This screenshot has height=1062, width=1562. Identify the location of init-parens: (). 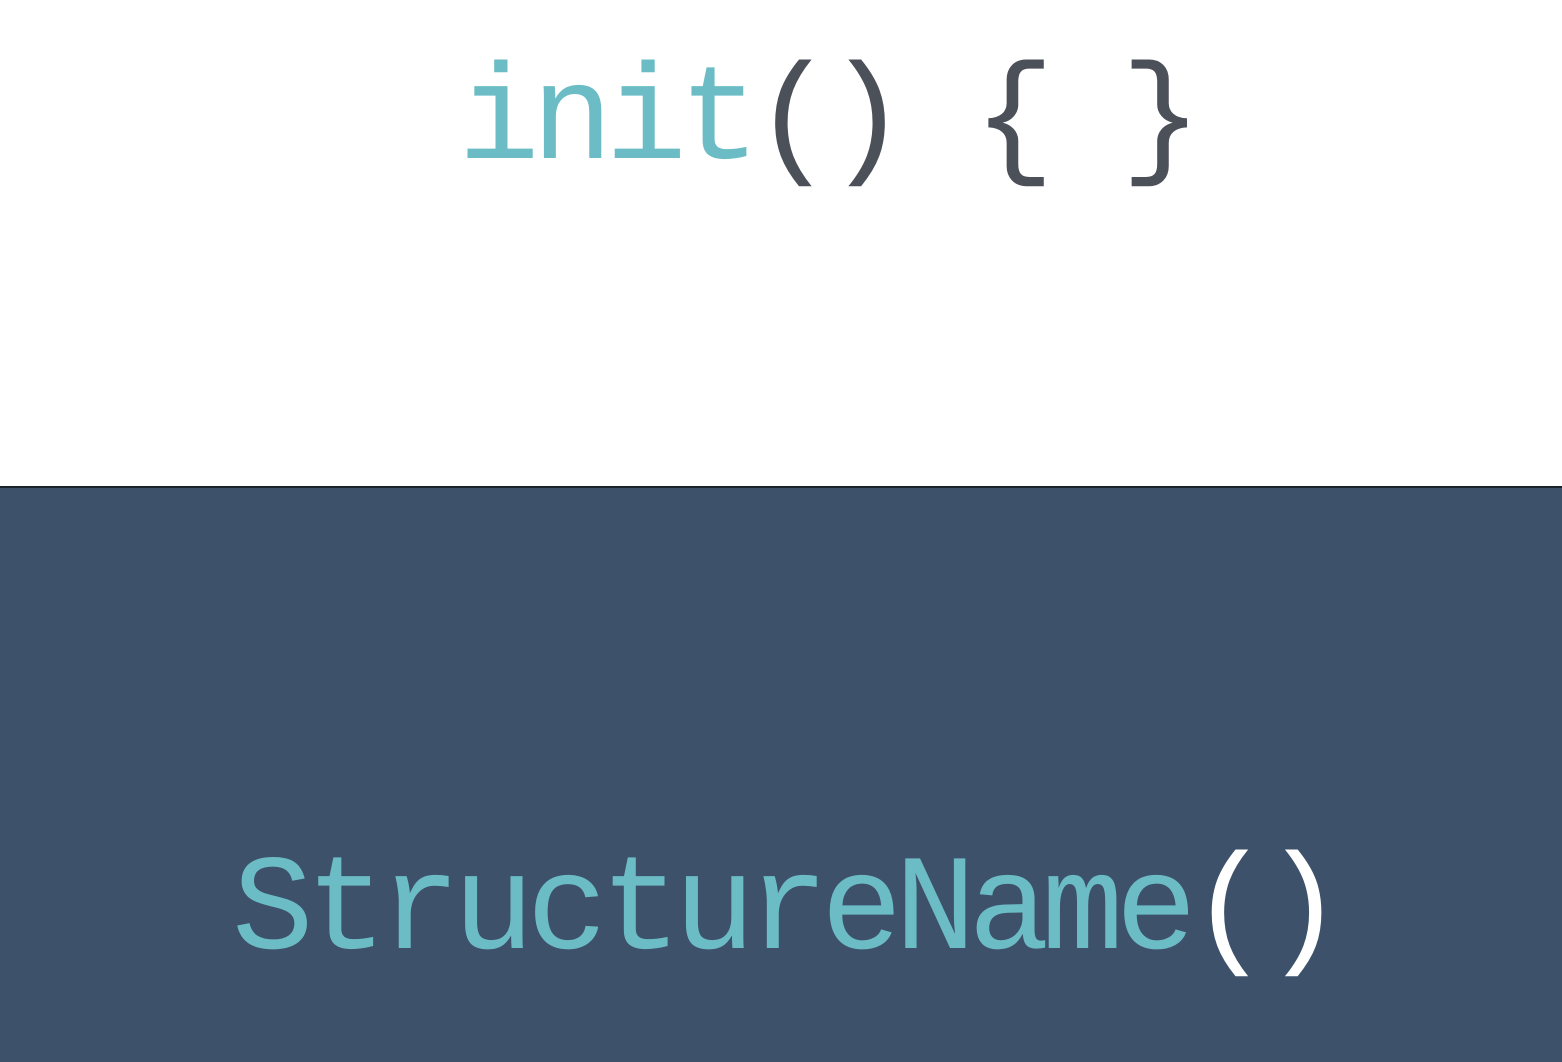
(829, 122).